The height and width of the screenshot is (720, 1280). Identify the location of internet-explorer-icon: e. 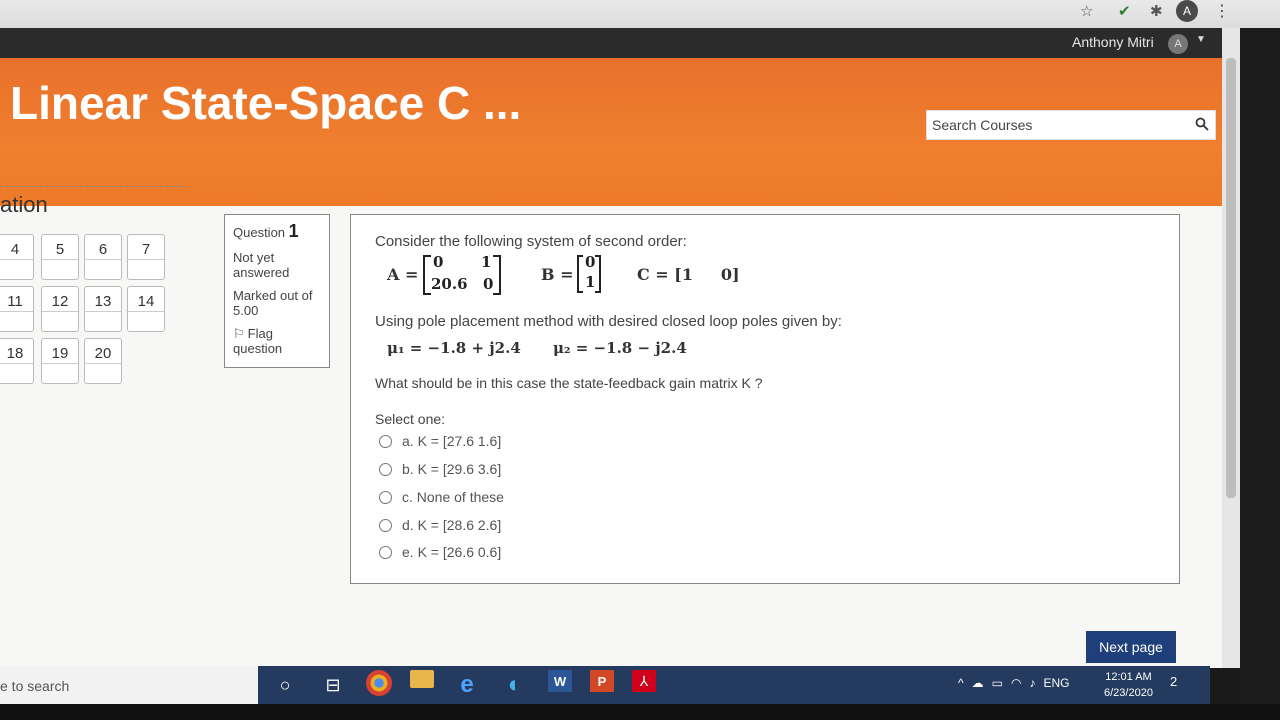
(467, 685).